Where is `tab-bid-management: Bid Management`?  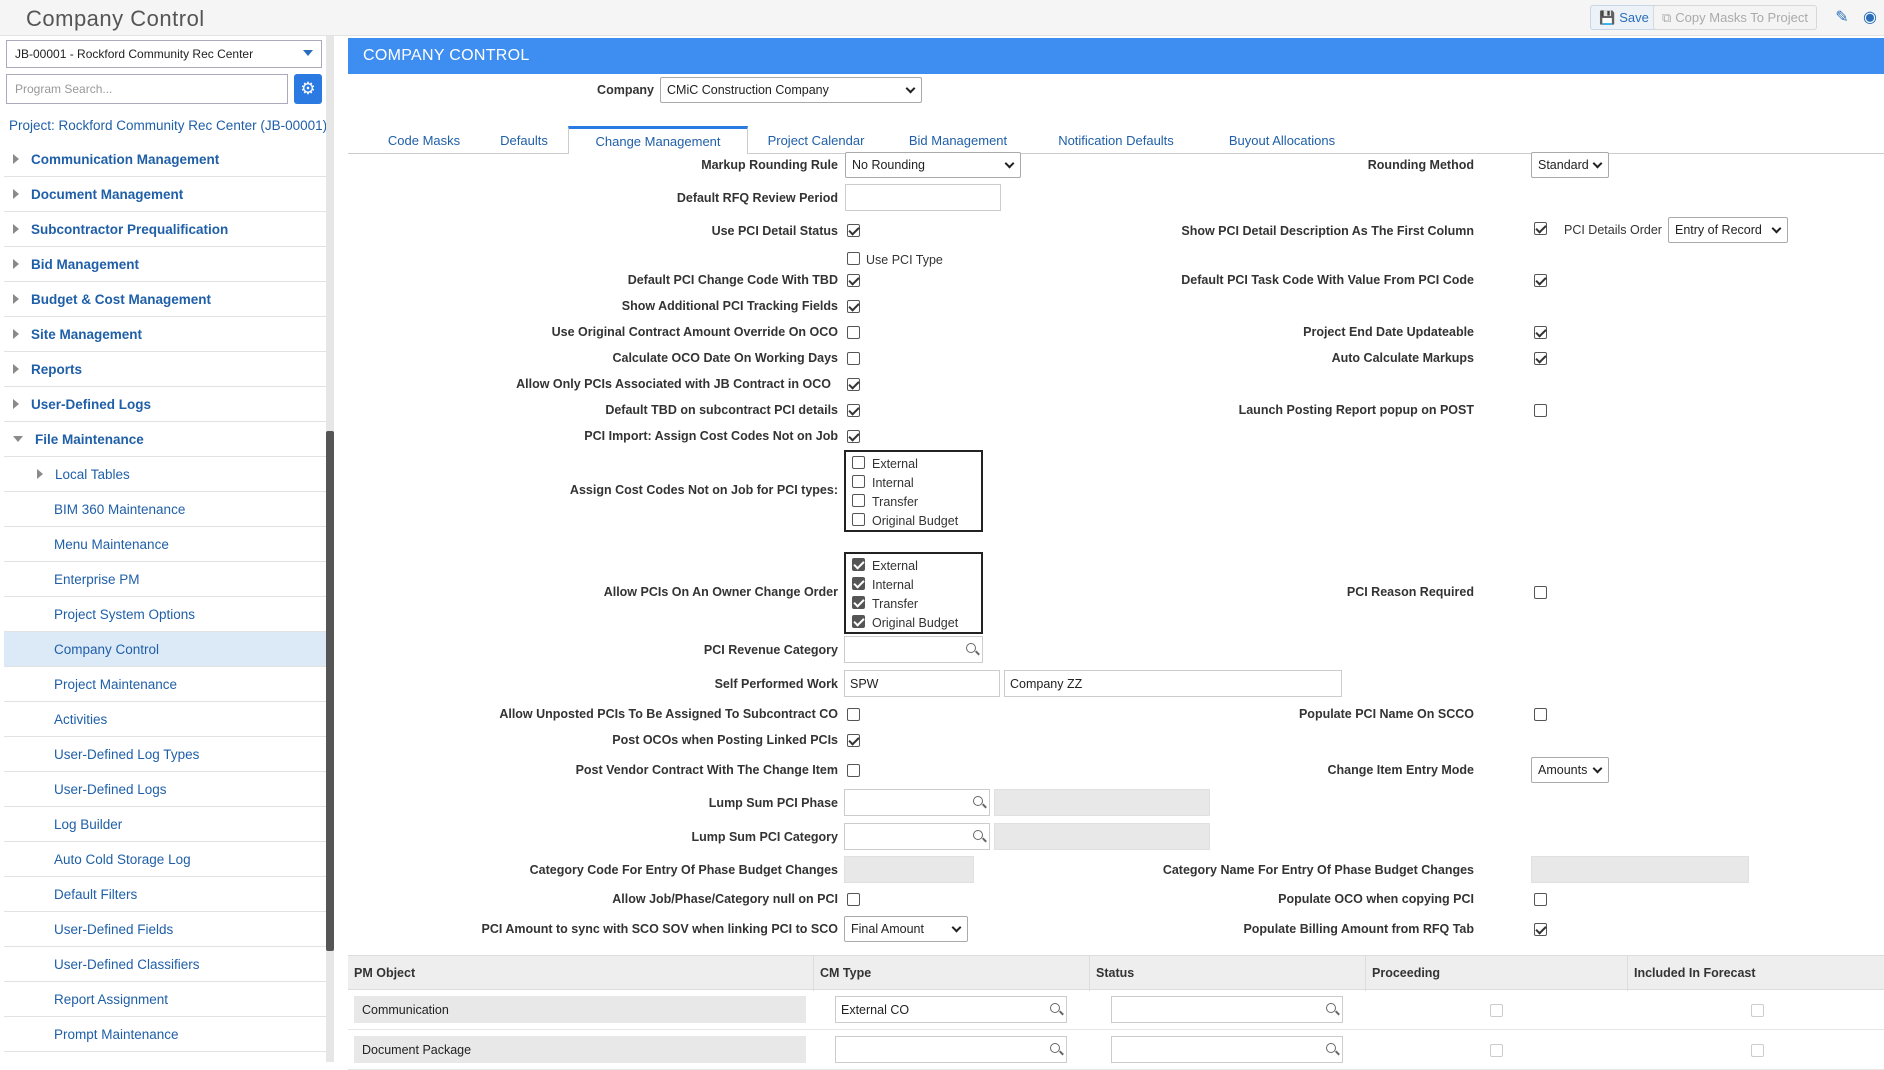 tab-bid-management: Bid Management is located at coordinates (958, 140).